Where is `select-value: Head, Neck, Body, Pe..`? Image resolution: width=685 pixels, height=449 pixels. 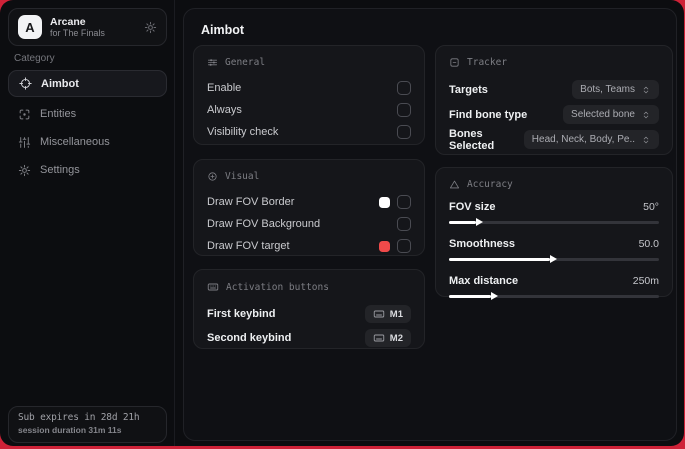 select-value: Head, Neck, Body, Pe.. is located at coordinates (583, 139).